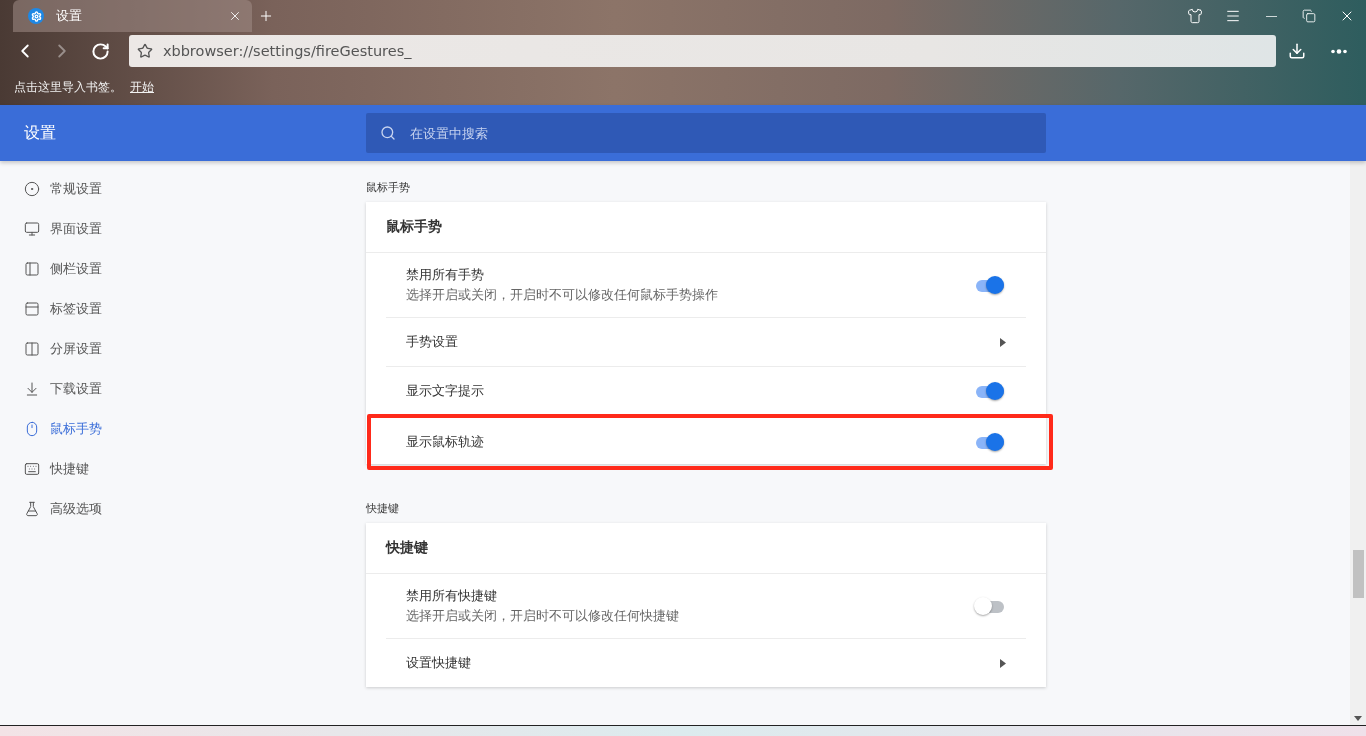 The height and width of the screenshot is (736, 1366). I want to click on setting-title: 手势设置, so click(432, 342).